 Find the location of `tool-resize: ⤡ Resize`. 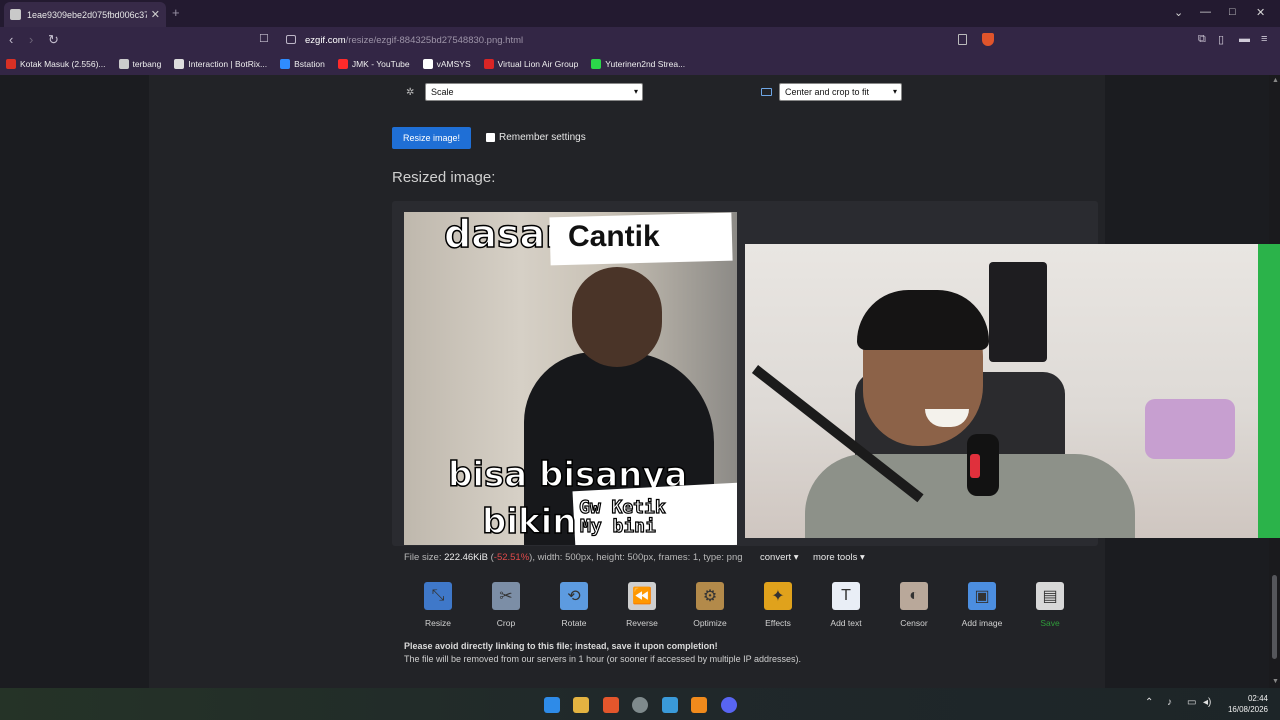

tool-resize: ⤡ Resize is located at coordinates (438, 605).